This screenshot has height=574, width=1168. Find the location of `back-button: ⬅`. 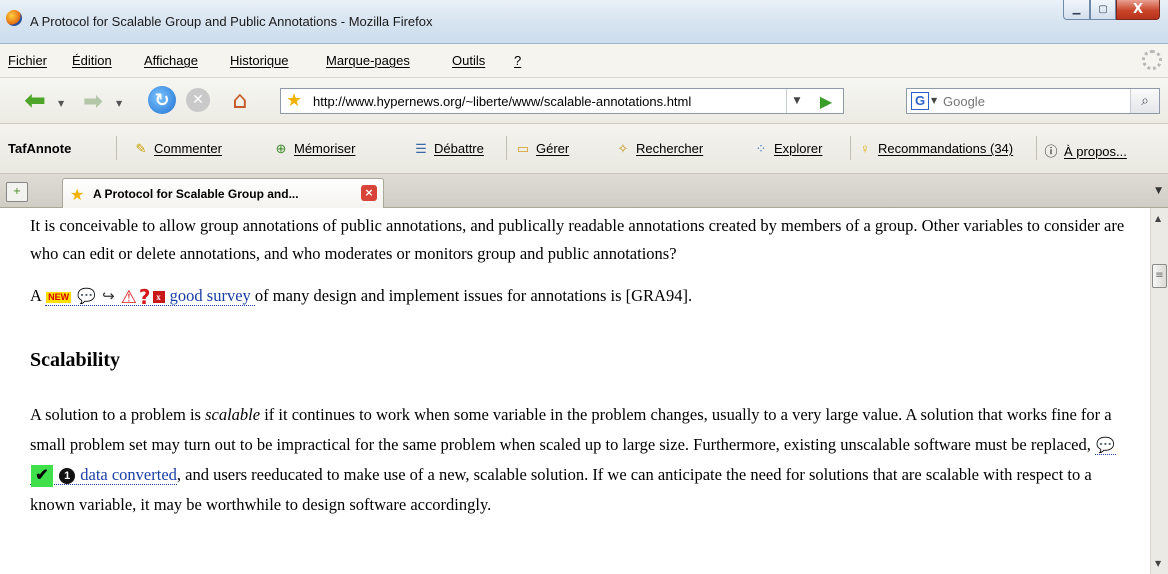

back-button: ⬅ is located at coordinates (35, 101).